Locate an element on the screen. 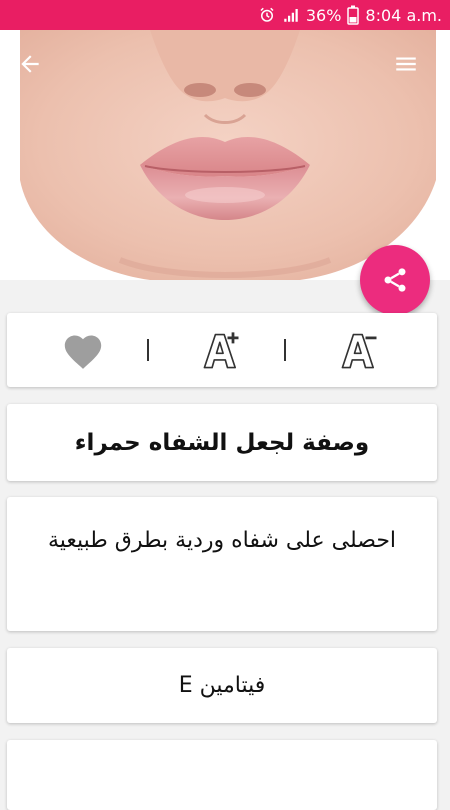 This screenshot has width=450, height=810. back-button is located at coordinates (30, 64).